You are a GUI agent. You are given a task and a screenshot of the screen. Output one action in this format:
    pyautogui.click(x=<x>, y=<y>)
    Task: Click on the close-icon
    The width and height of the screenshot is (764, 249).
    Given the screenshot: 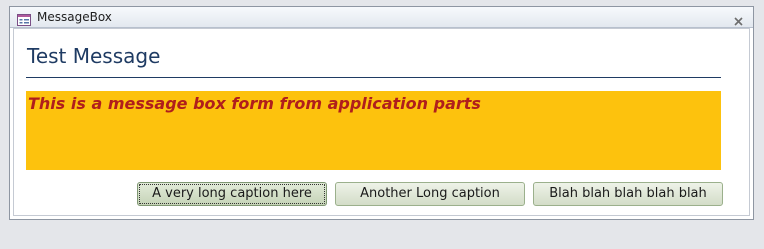 What is the action you would take?
    pyautogui.click(x=738, y=19)
    